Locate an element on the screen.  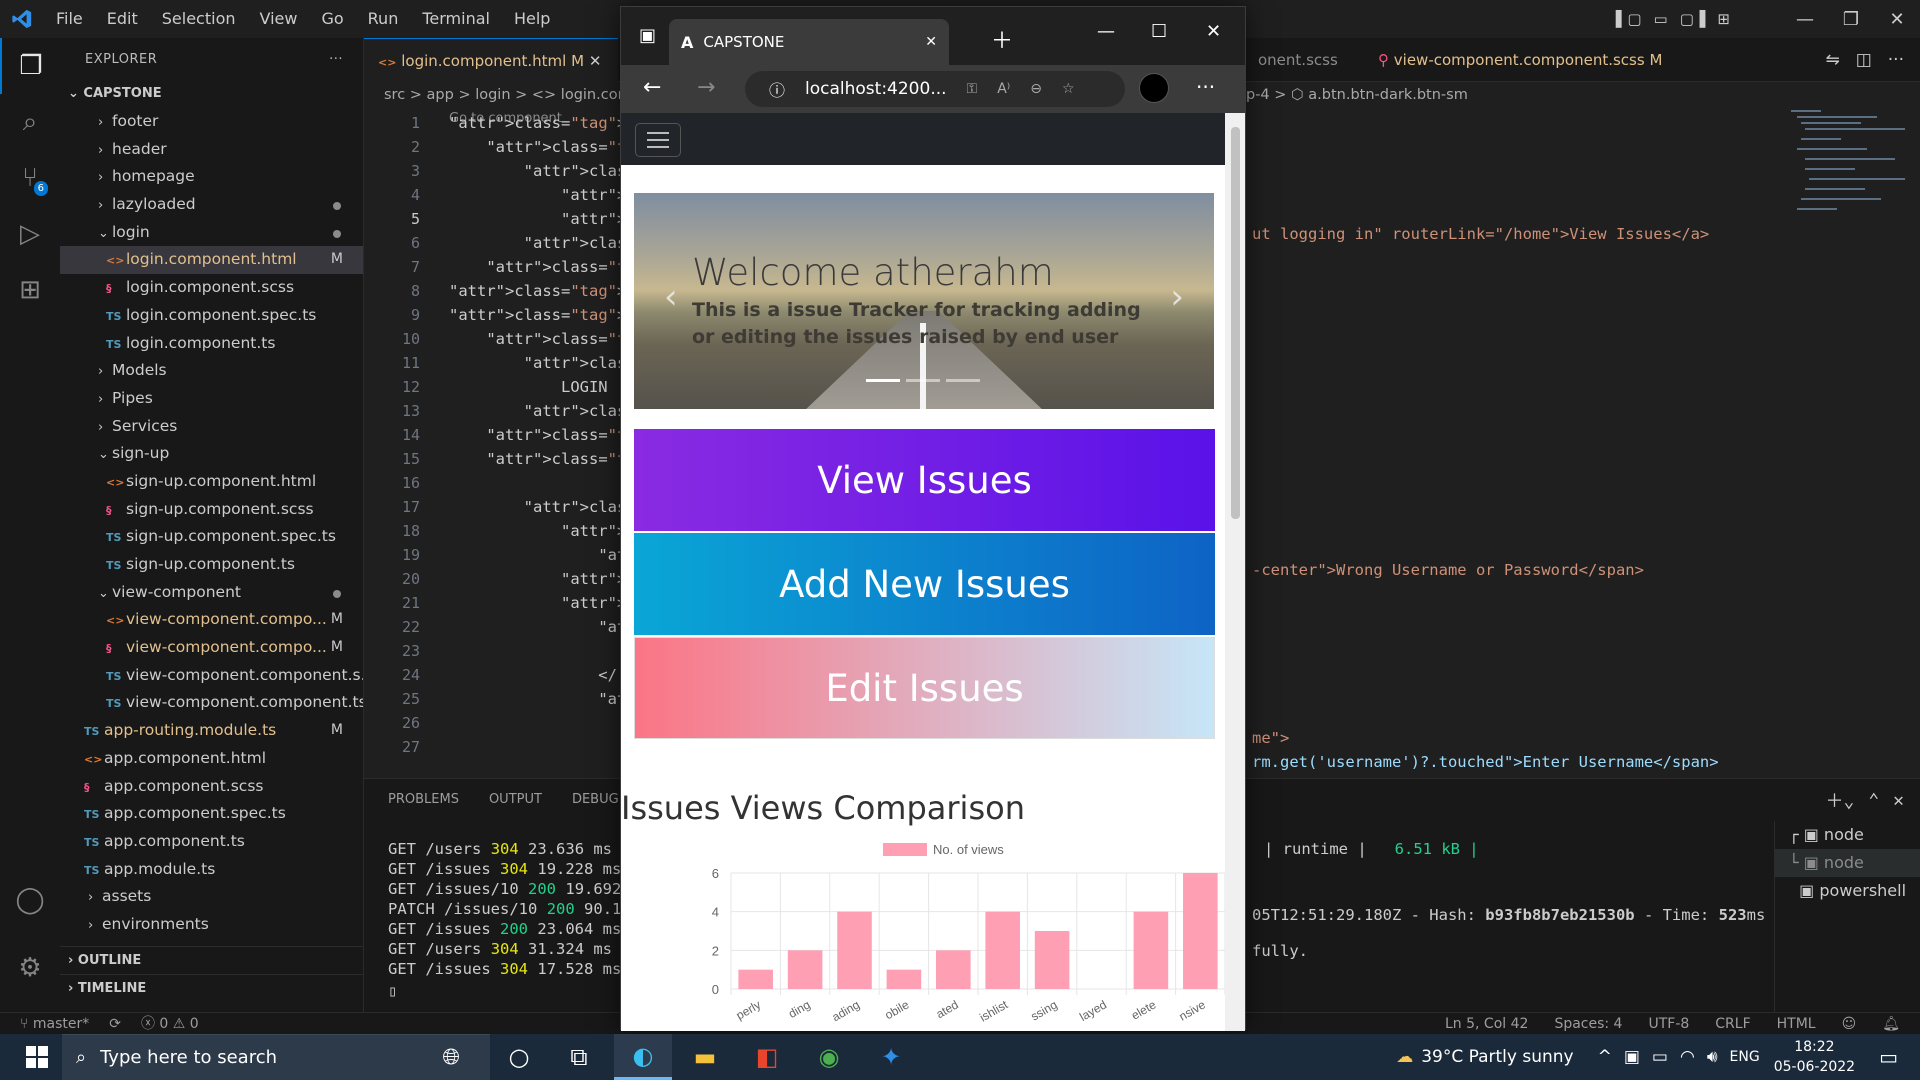
tray-app-icon: ▣ is located at coordinates (1632, 1057).